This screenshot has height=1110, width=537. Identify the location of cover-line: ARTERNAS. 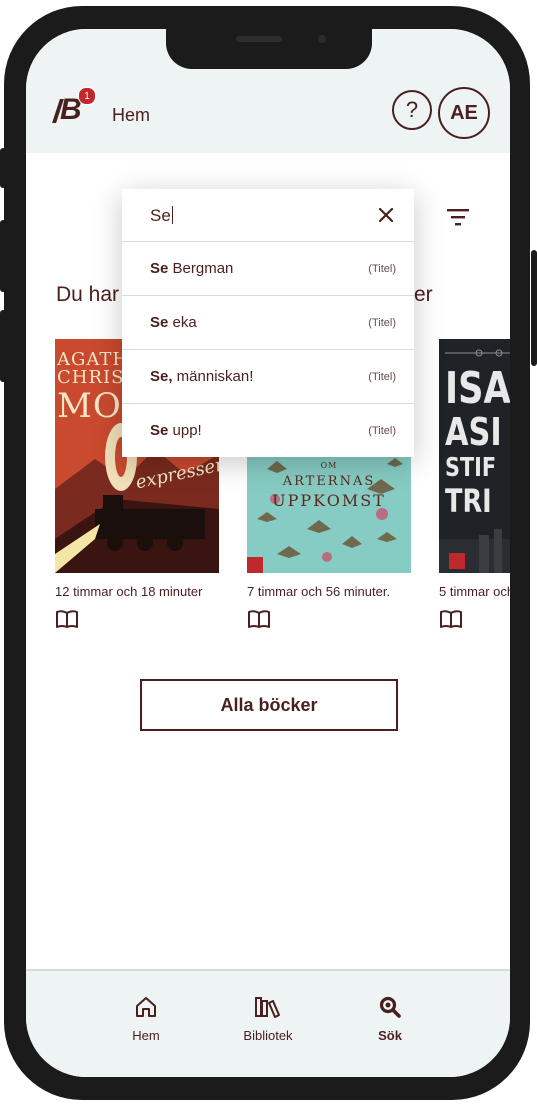
(329, 481).